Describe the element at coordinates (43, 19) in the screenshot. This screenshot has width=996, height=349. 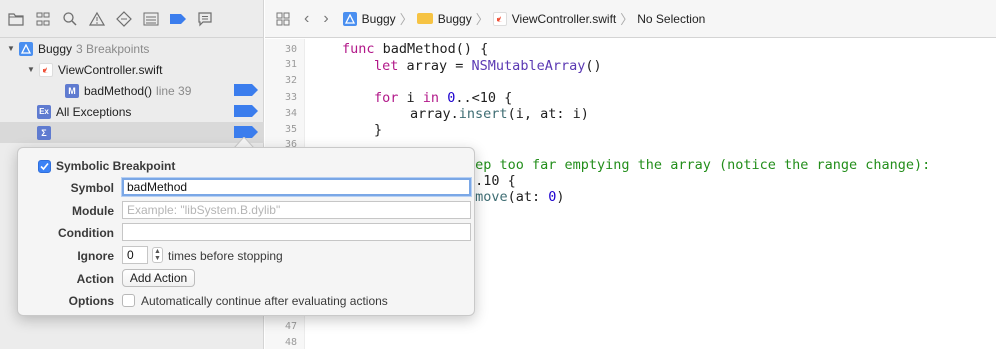
I see `hierarchy-icon` at that location.